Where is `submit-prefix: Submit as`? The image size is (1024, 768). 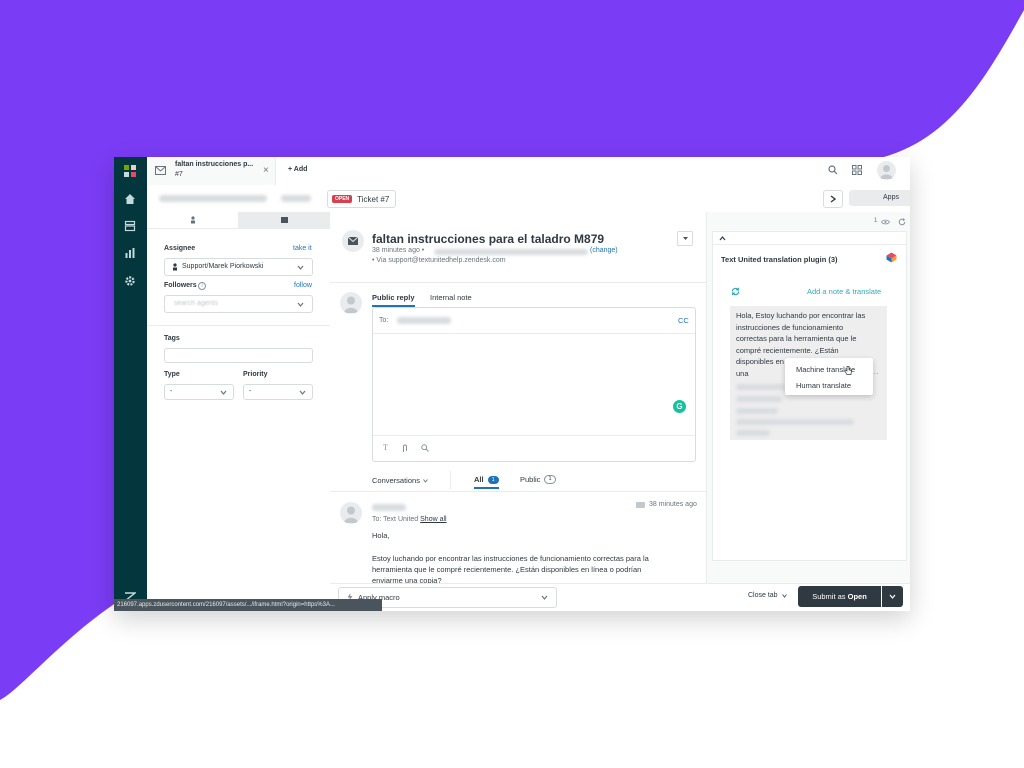 submit-prefix: Submit as is located at coordinates (830, 596).